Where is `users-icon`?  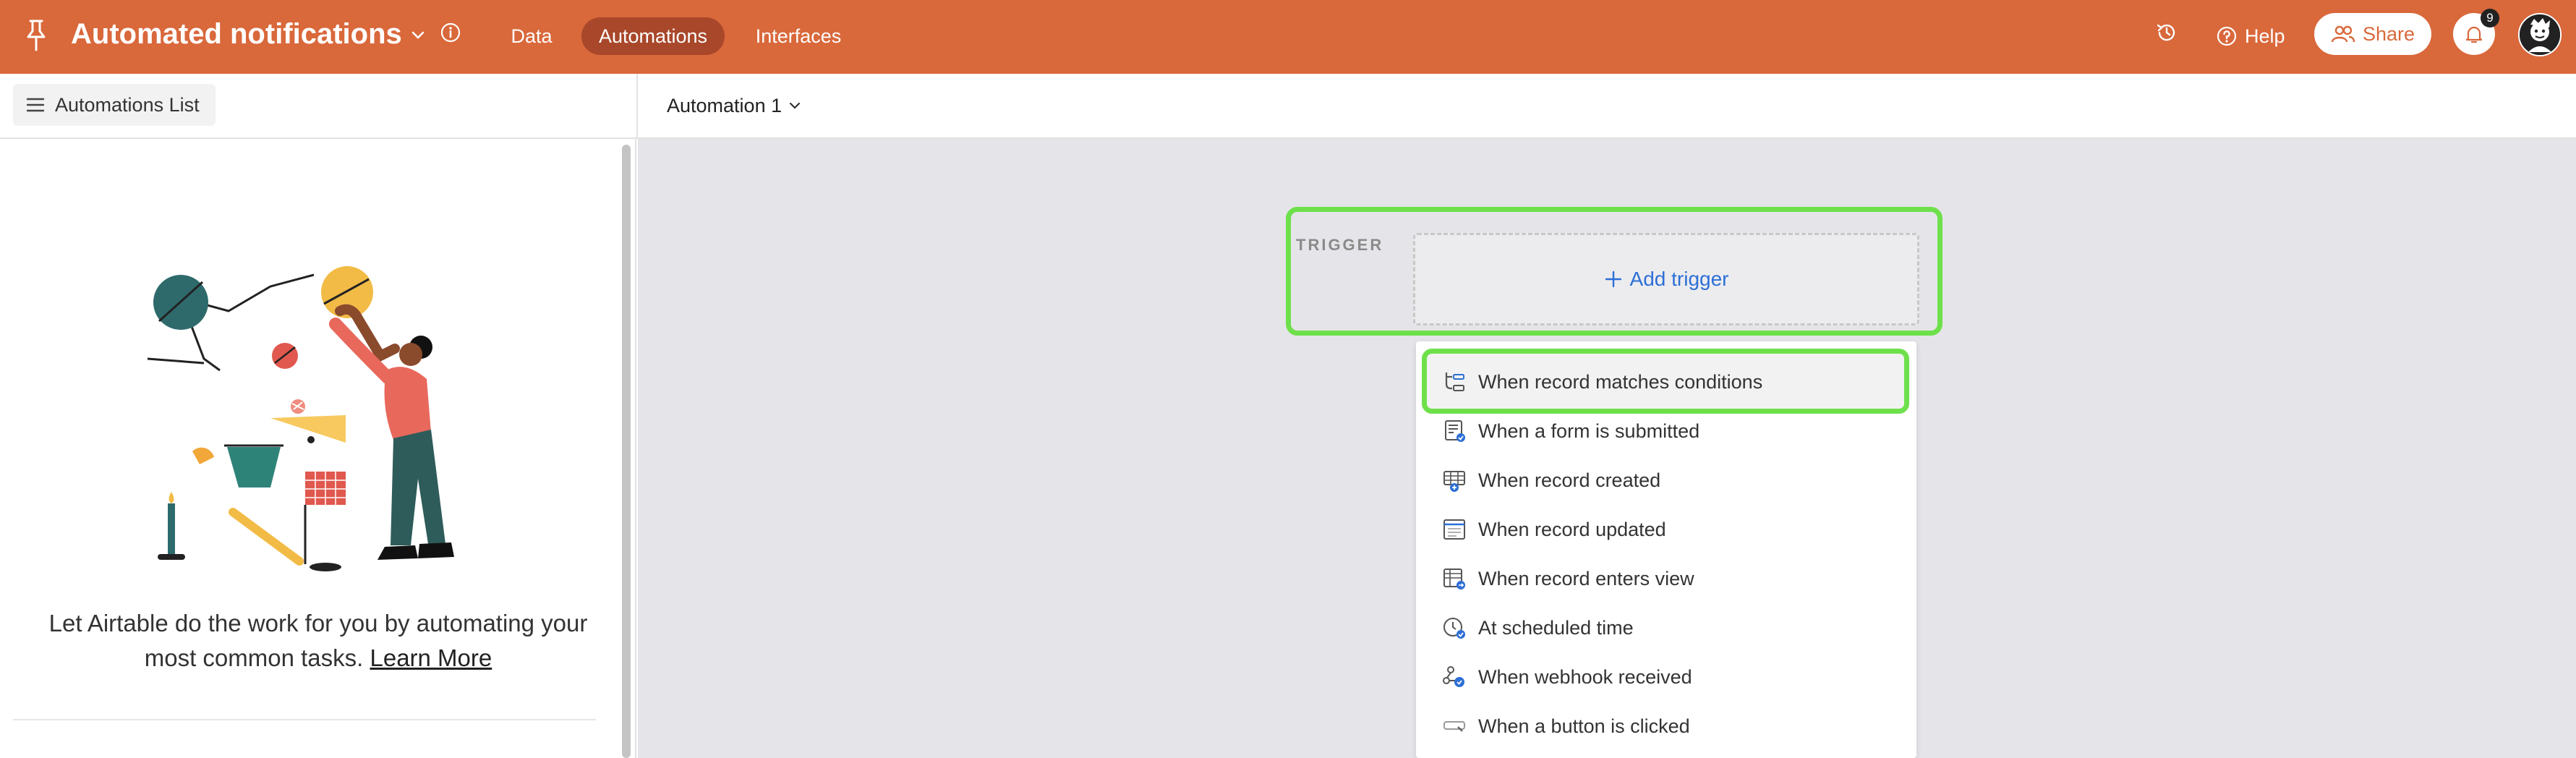
users-icon is located at coordinates (2343, 34).